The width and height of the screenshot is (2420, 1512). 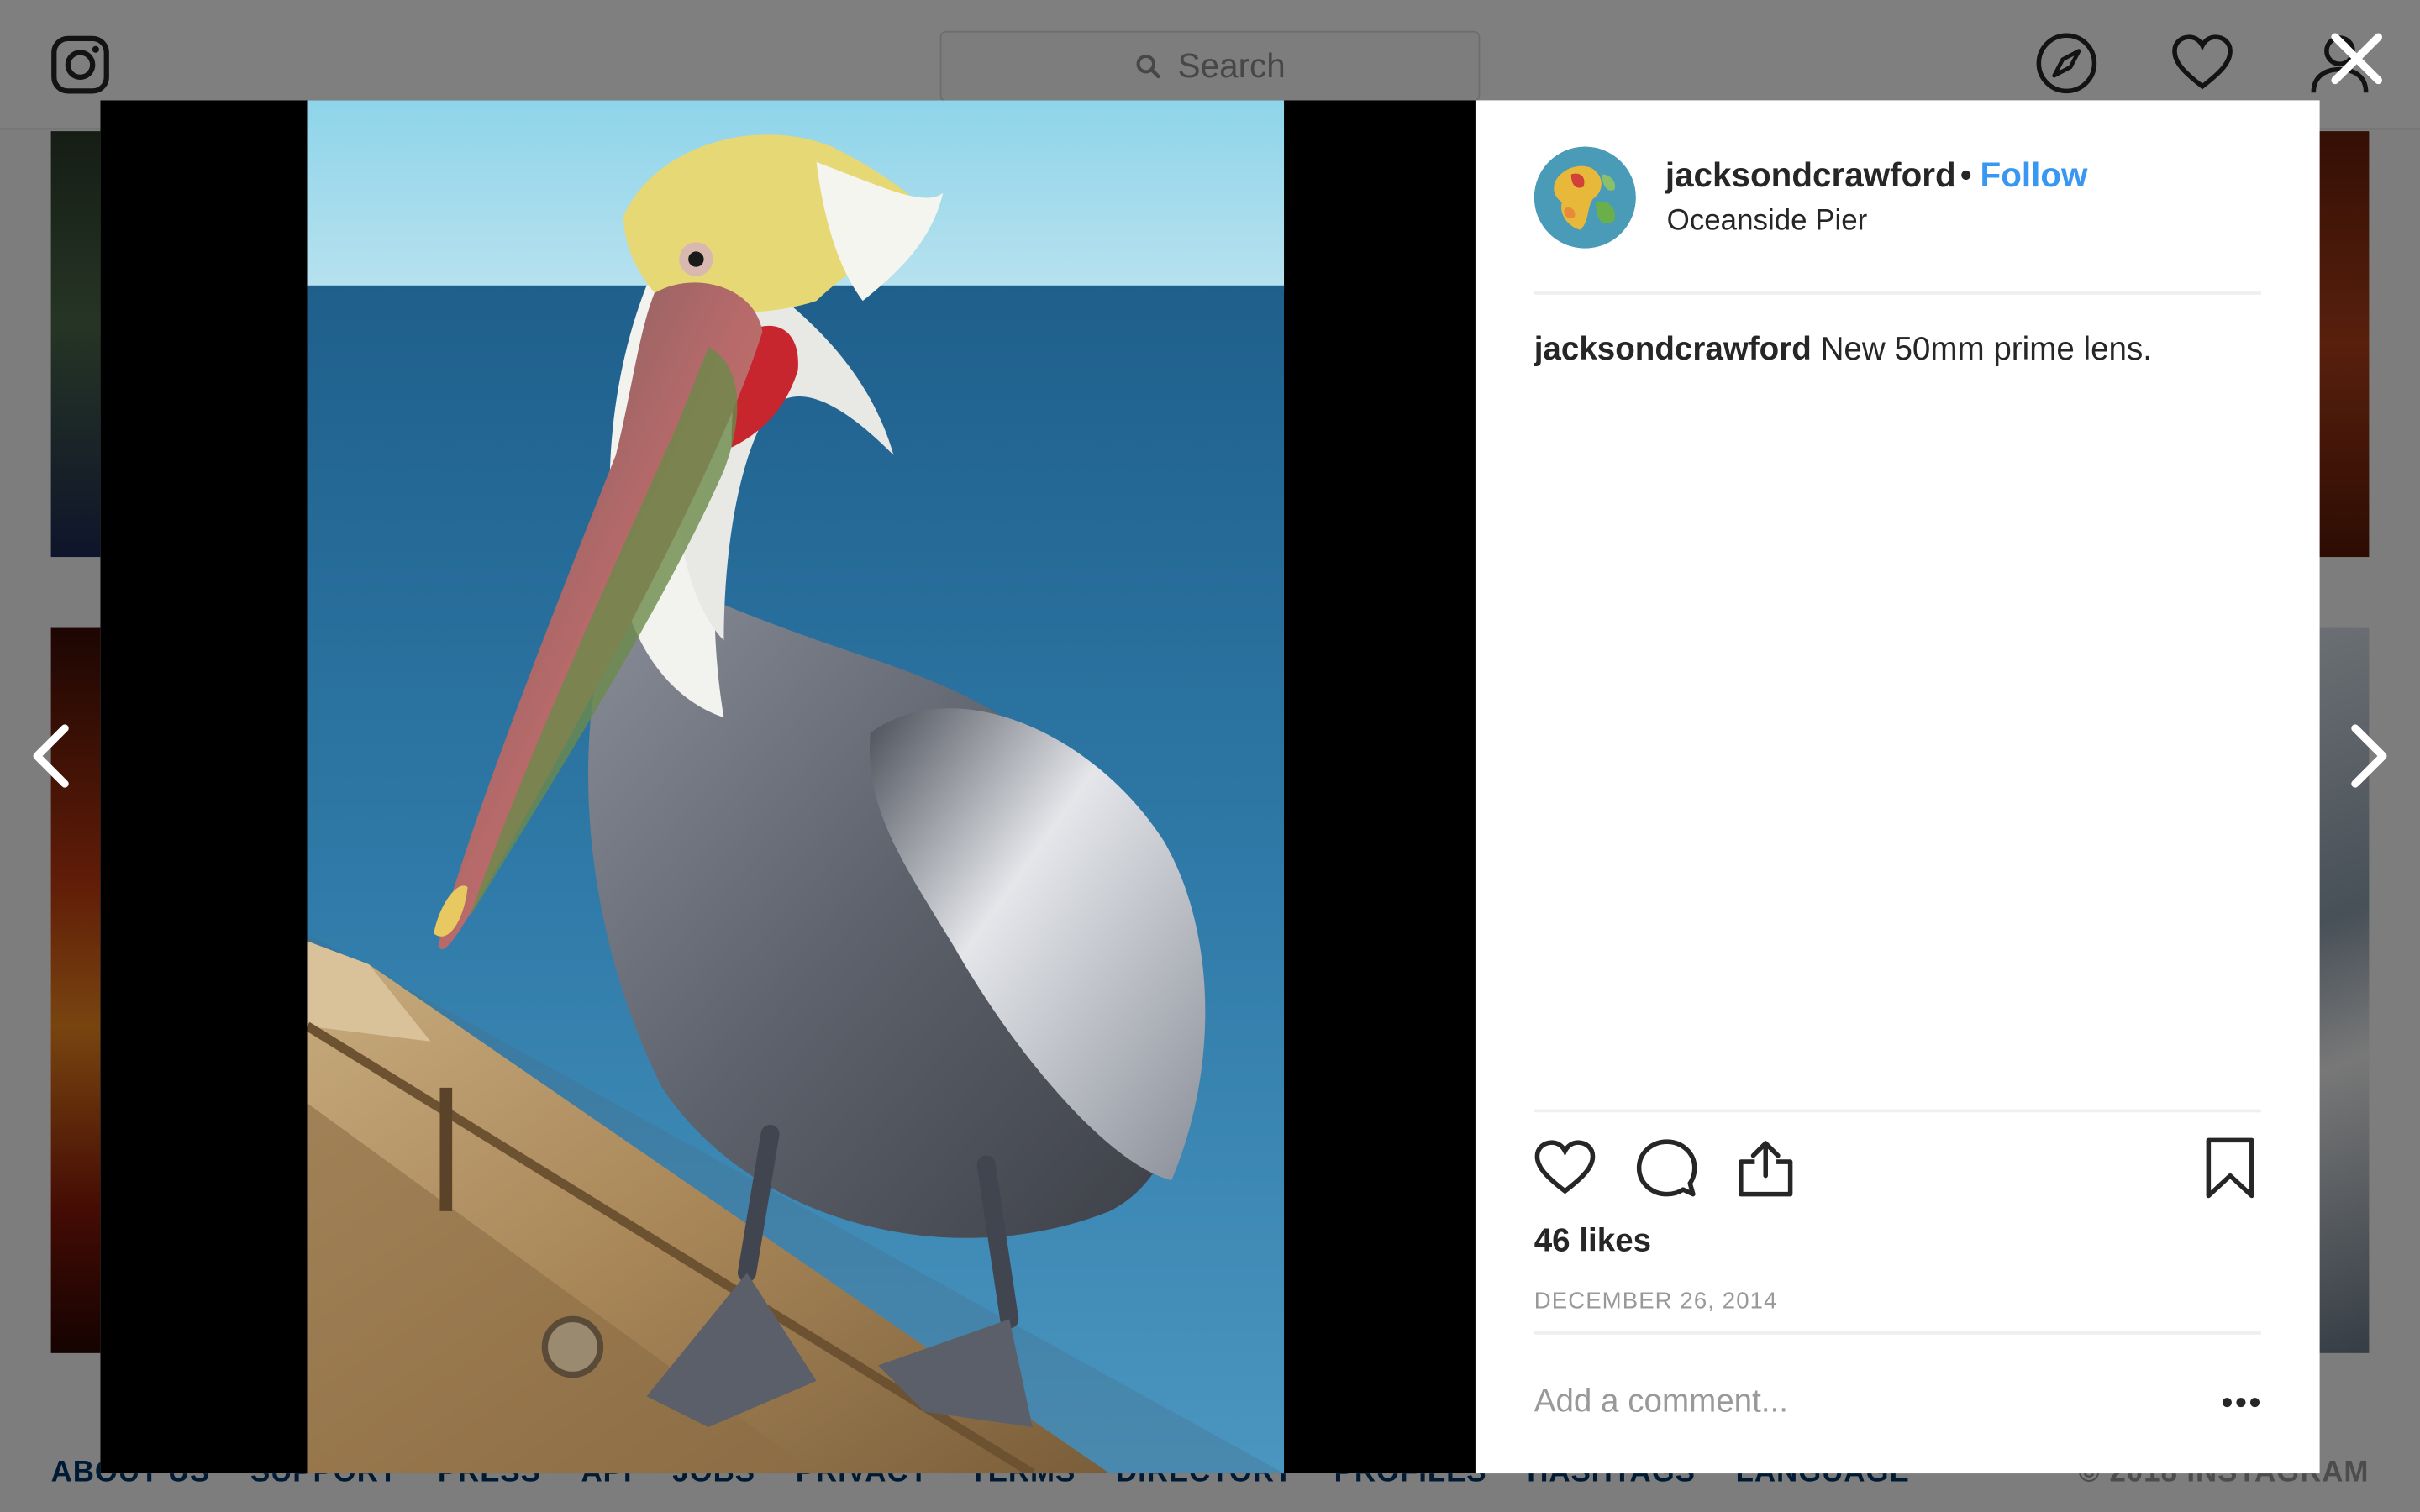 I want to click on avatar, so click(x=1585, y=197).